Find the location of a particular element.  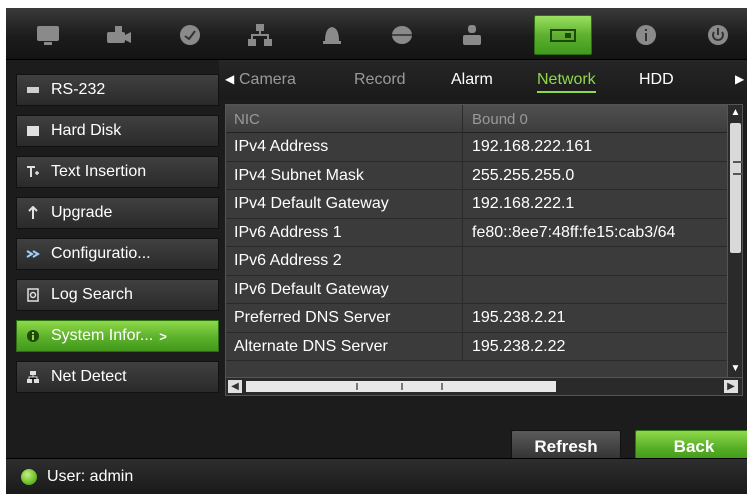

row-value: 195.238.2.22 is located at coordinates (519, 346).